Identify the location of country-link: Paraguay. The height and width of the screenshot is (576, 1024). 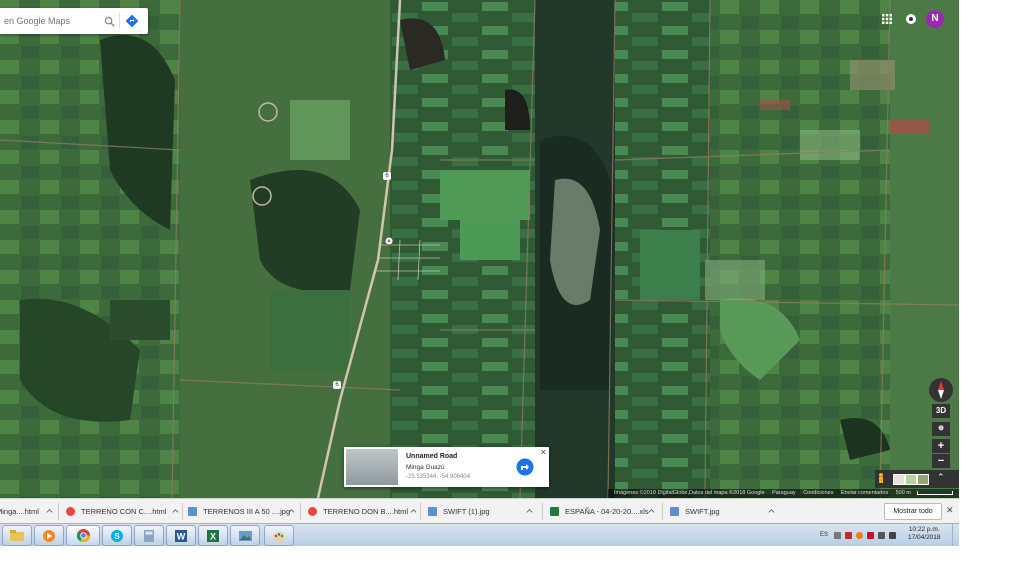
(784, 493).